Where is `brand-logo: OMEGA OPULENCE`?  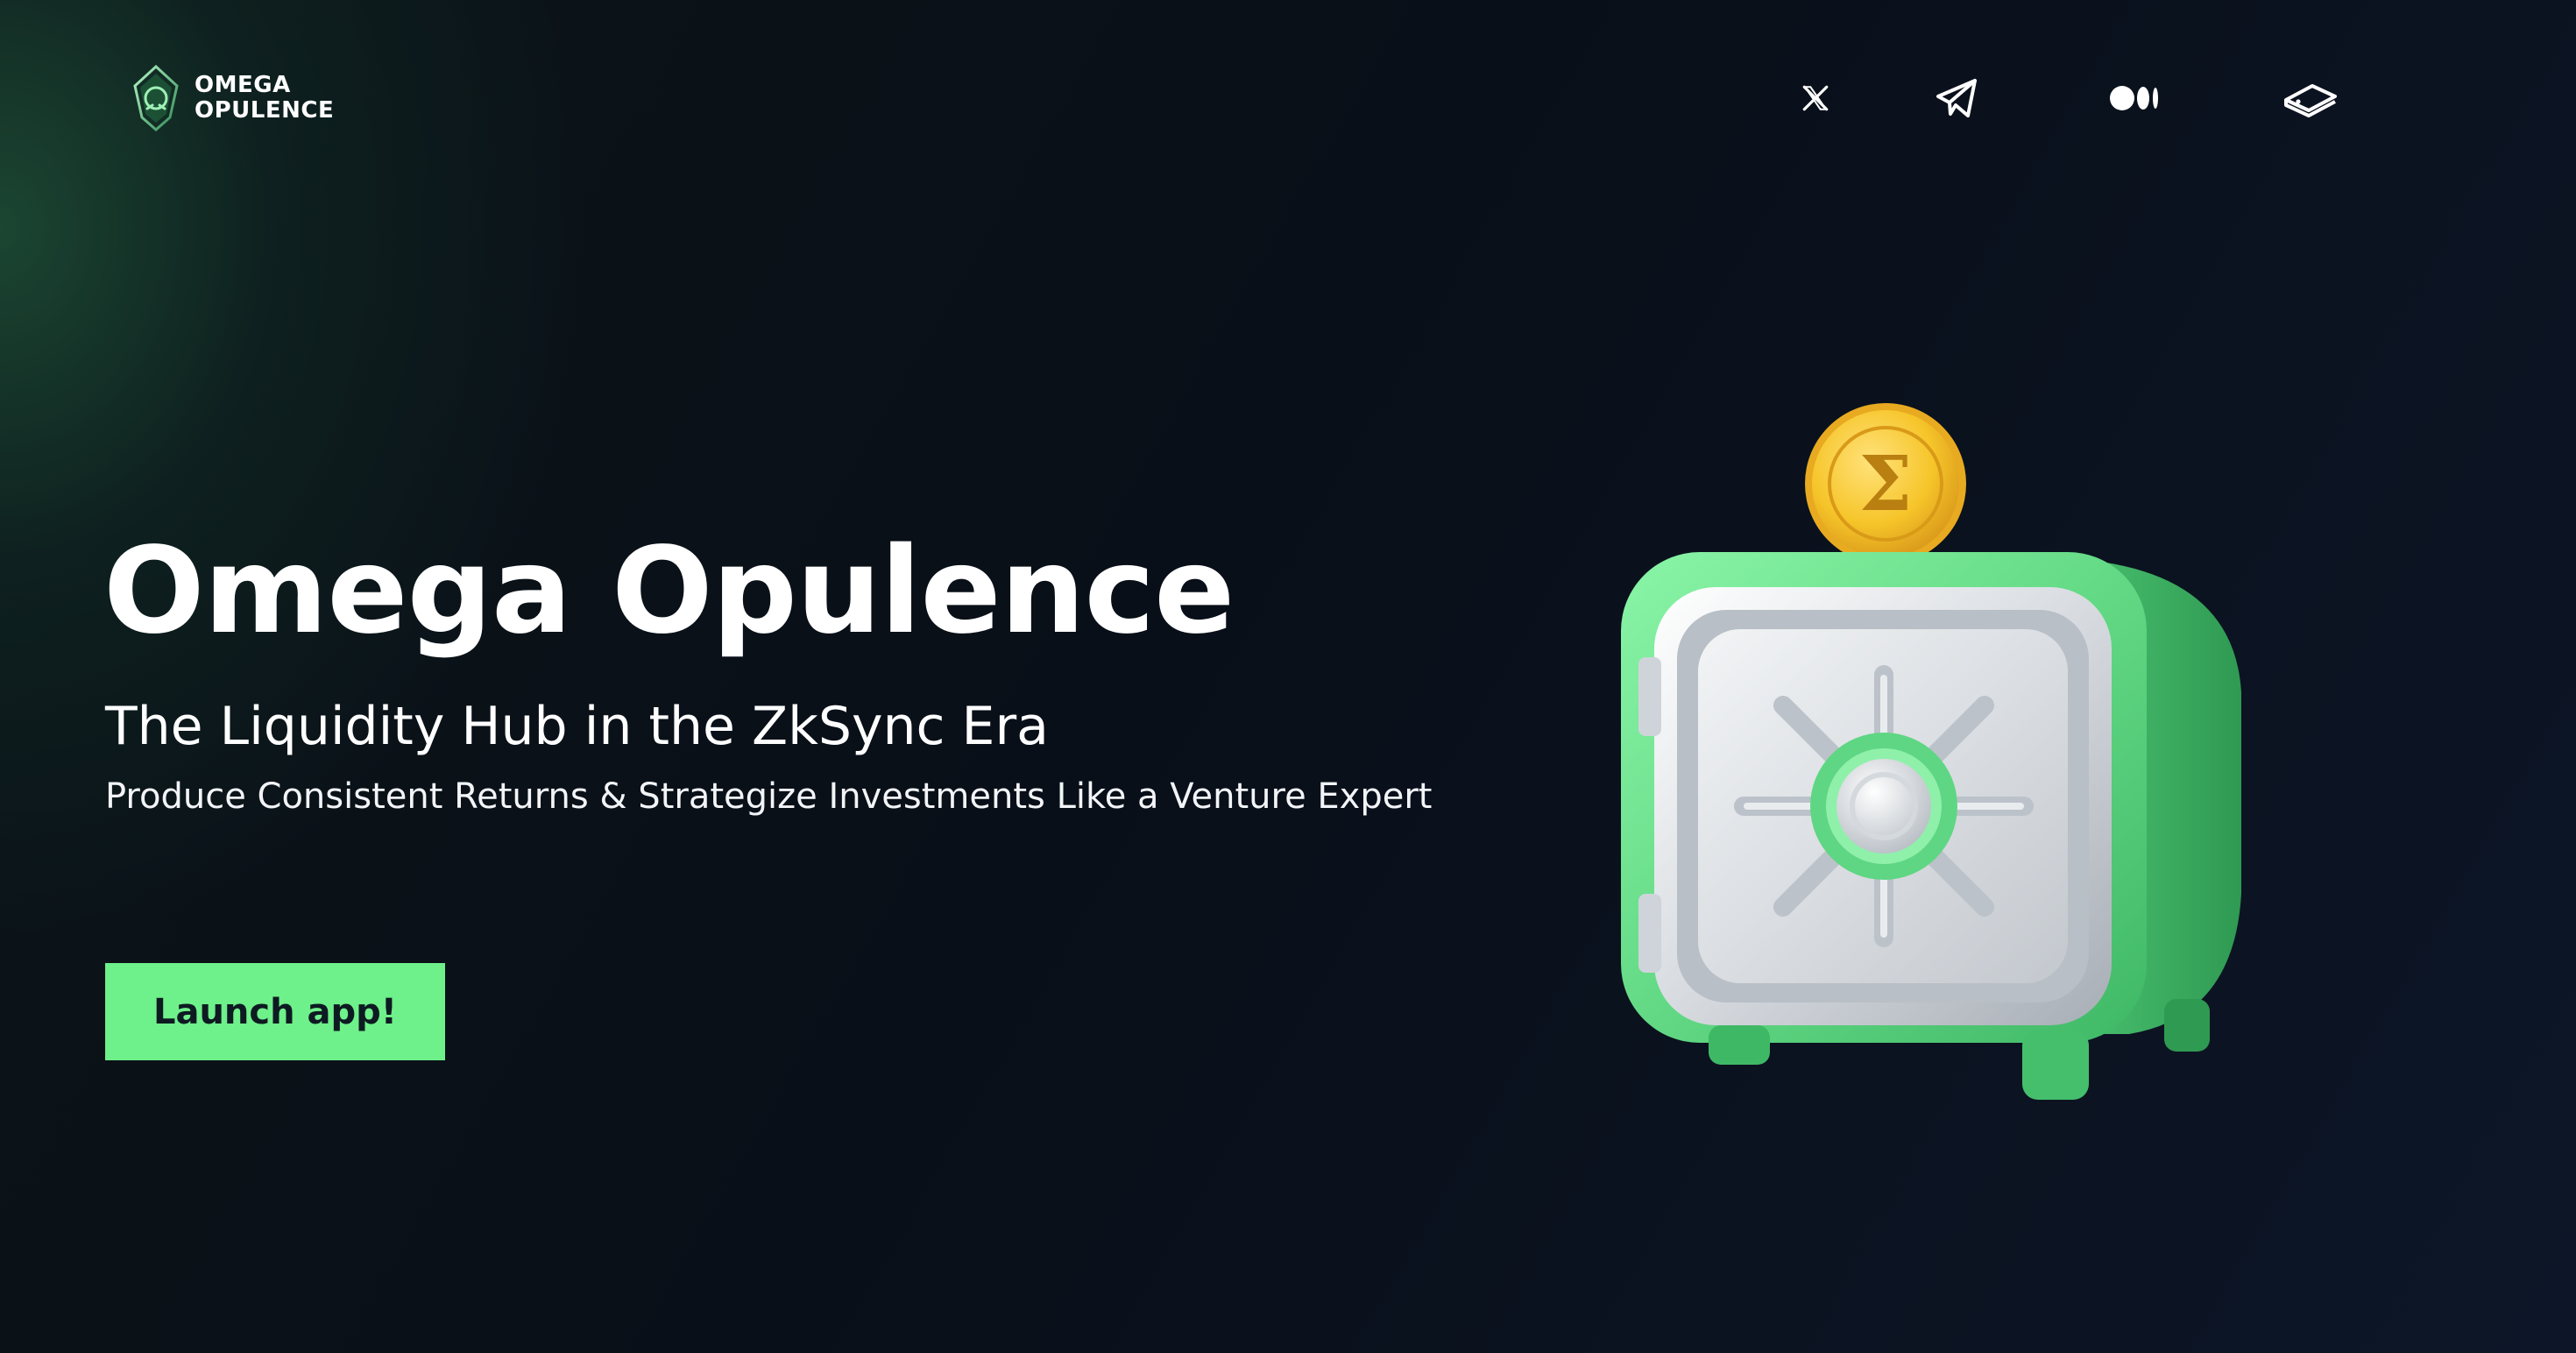
brand-logo: OMEGA OPULENCE is located at coordinates (232, 98).